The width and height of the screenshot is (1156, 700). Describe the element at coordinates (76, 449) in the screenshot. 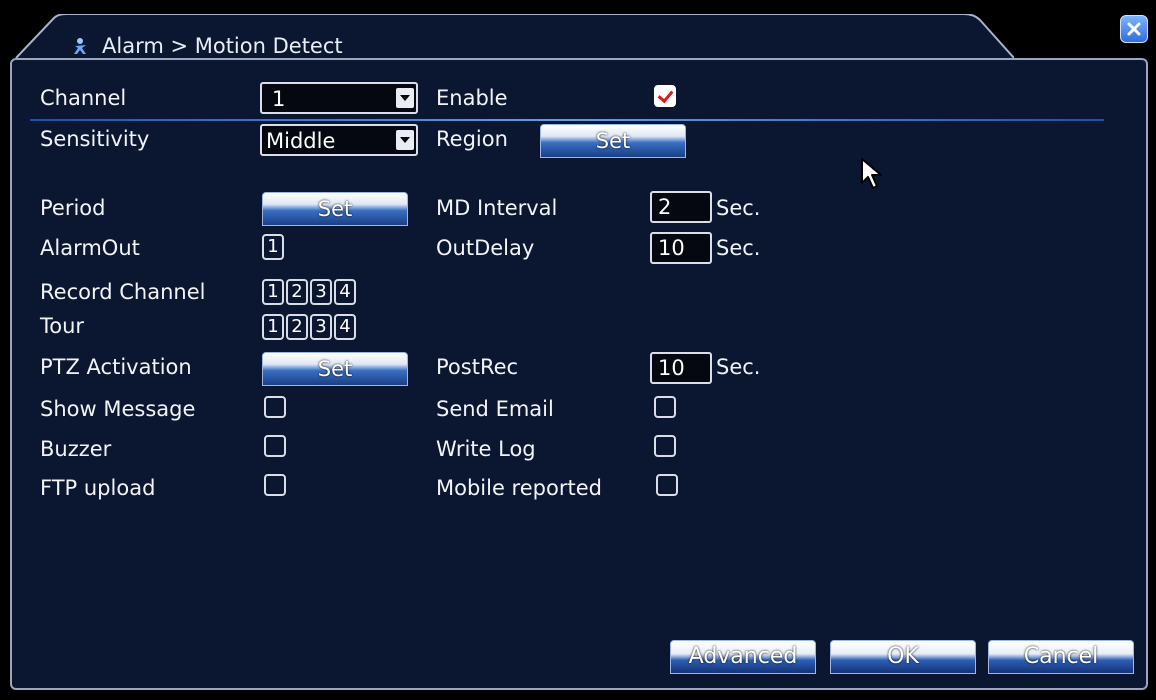

I see `buzzer-label: Buzzer` at that location.